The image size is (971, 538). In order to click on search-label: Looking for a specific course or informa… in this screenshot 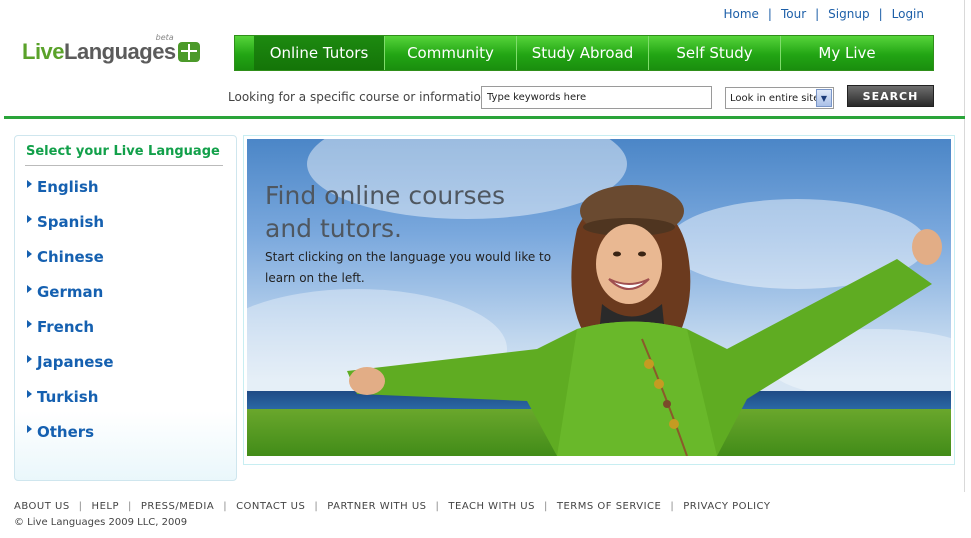, I will do `click(361, 97)`.